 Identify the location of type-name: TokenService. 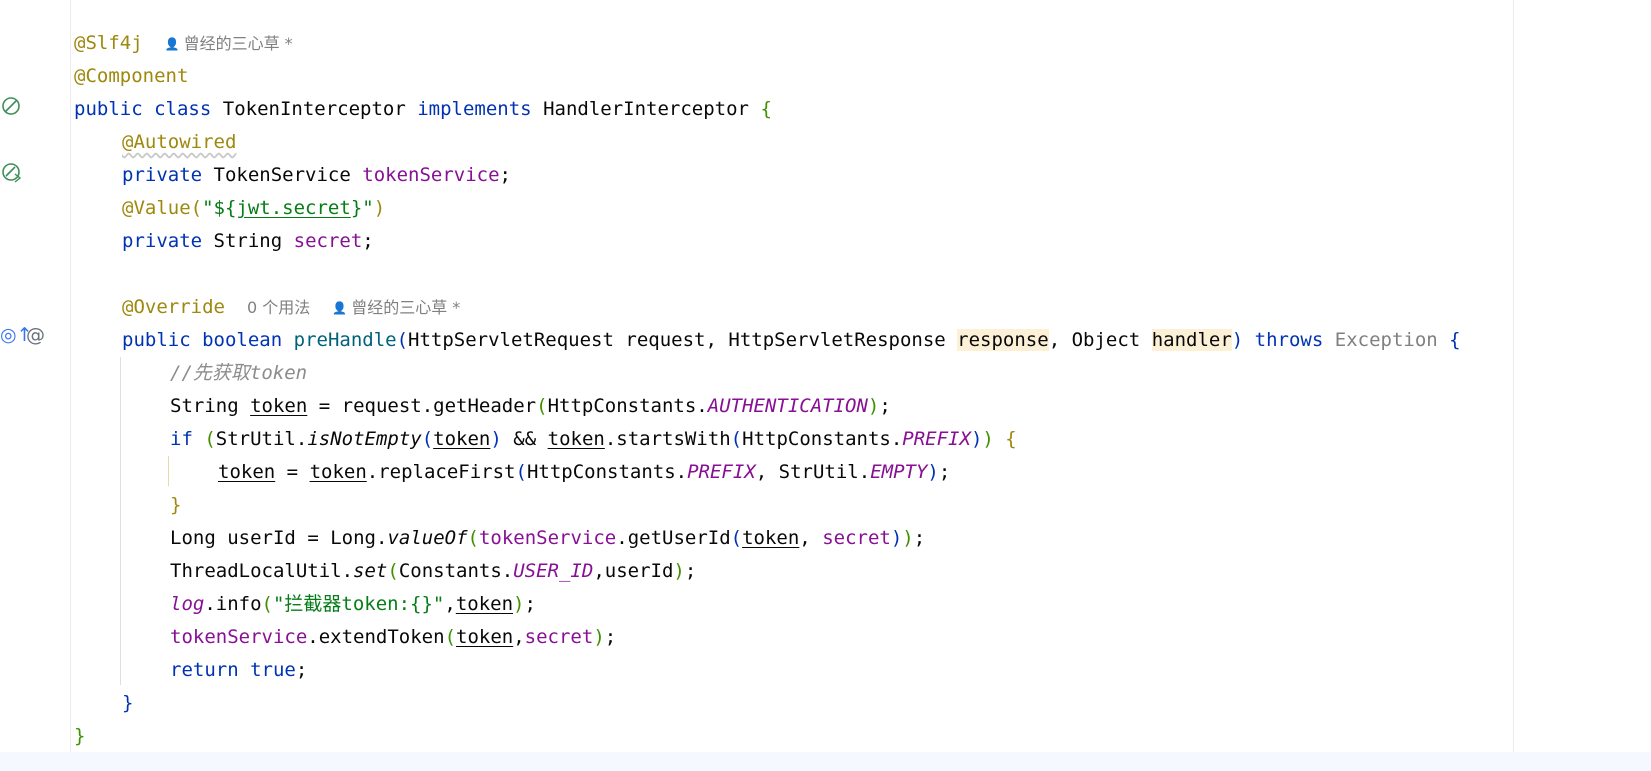
(282, 175).